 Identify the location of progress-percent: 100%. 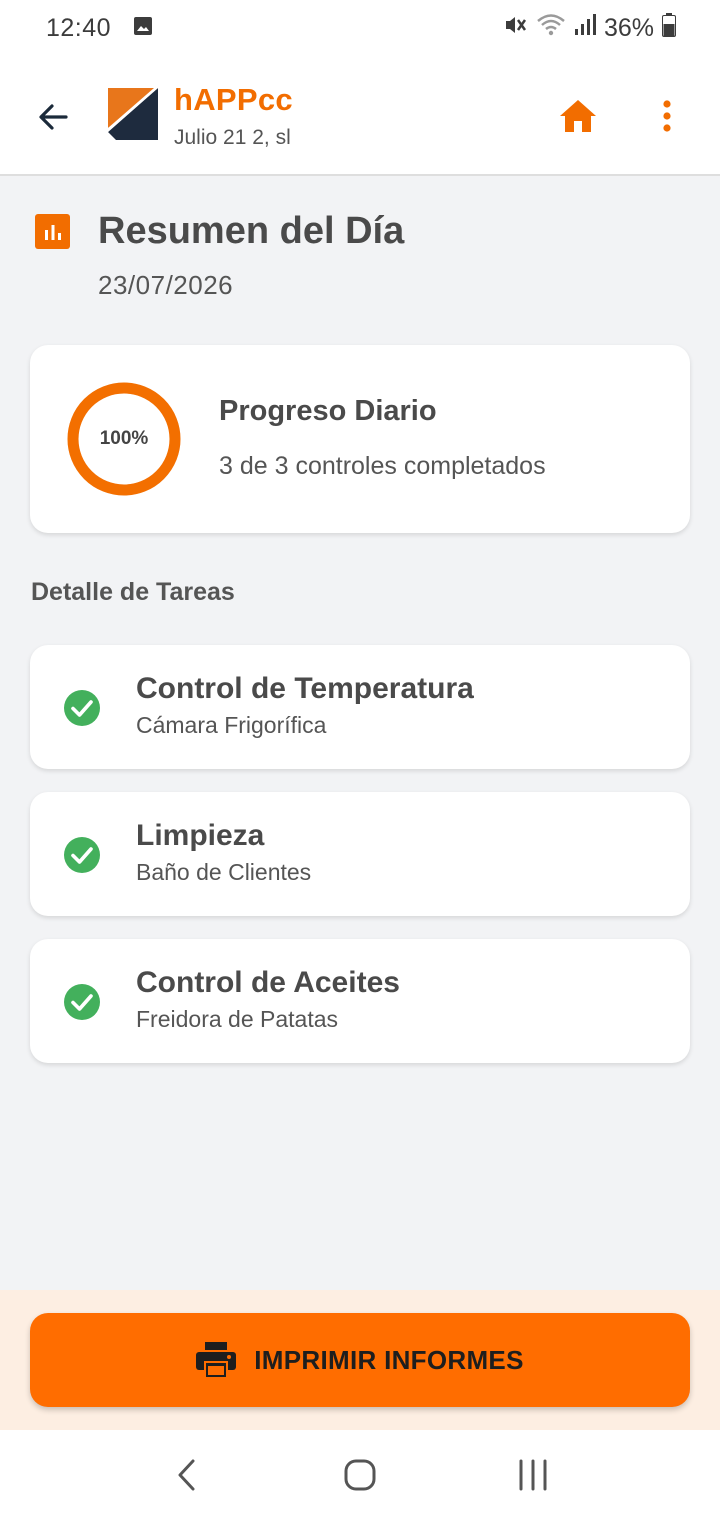
(124, 438).